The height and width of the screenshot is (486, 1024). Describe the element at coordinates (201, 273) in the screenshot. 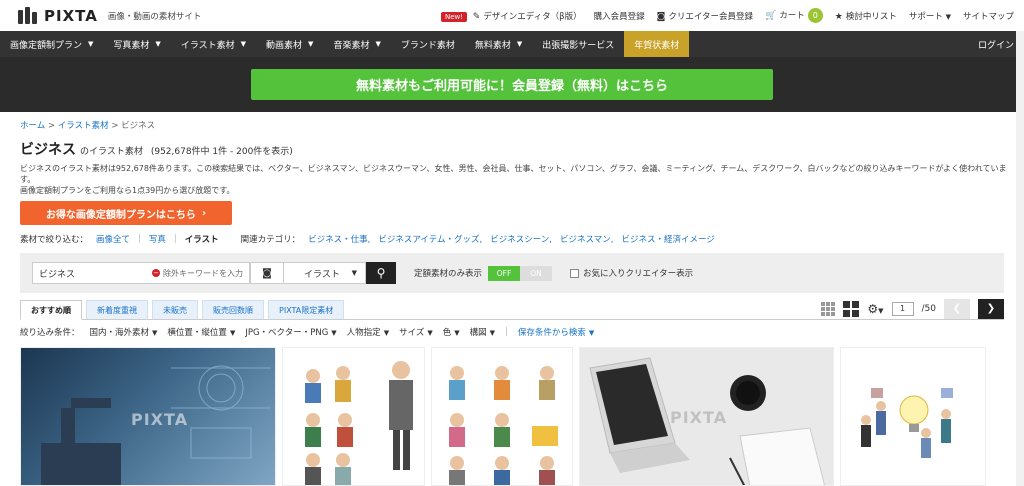

I see `exclude-keyword-input: − 除外キーワードを入力` at that location.